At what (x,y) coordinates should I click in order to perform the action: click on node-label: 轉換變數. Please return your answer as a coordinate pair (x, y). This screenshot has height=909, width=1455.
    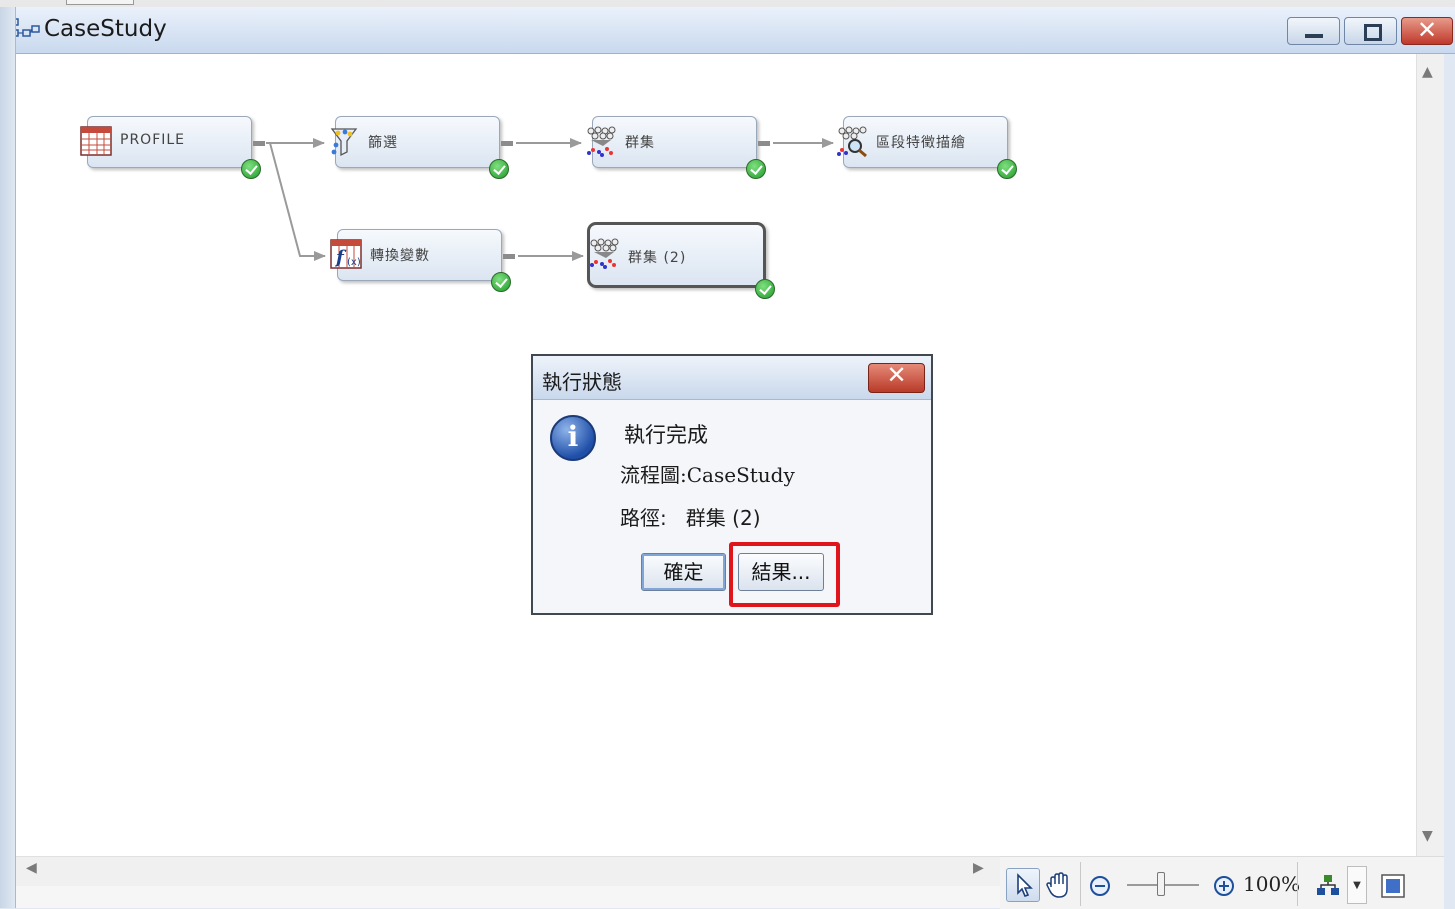
    Looking at the image, I should click on (400, 256).